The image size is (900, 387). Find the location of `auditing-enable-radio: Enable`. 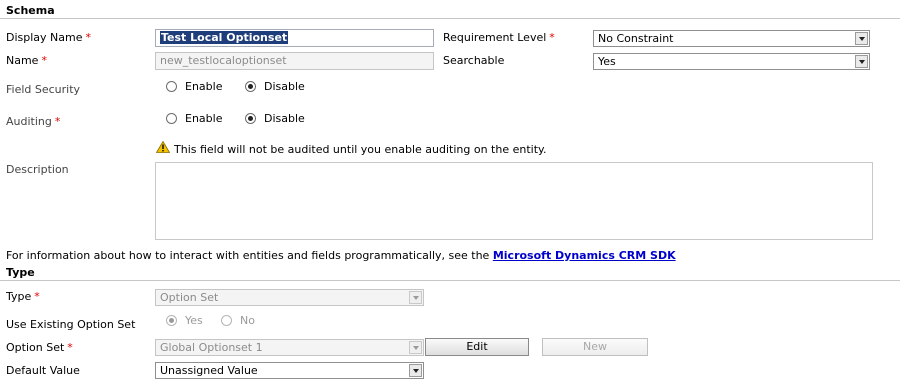

auditing-enable-radio: Enable is located at coordinates (194, 118).